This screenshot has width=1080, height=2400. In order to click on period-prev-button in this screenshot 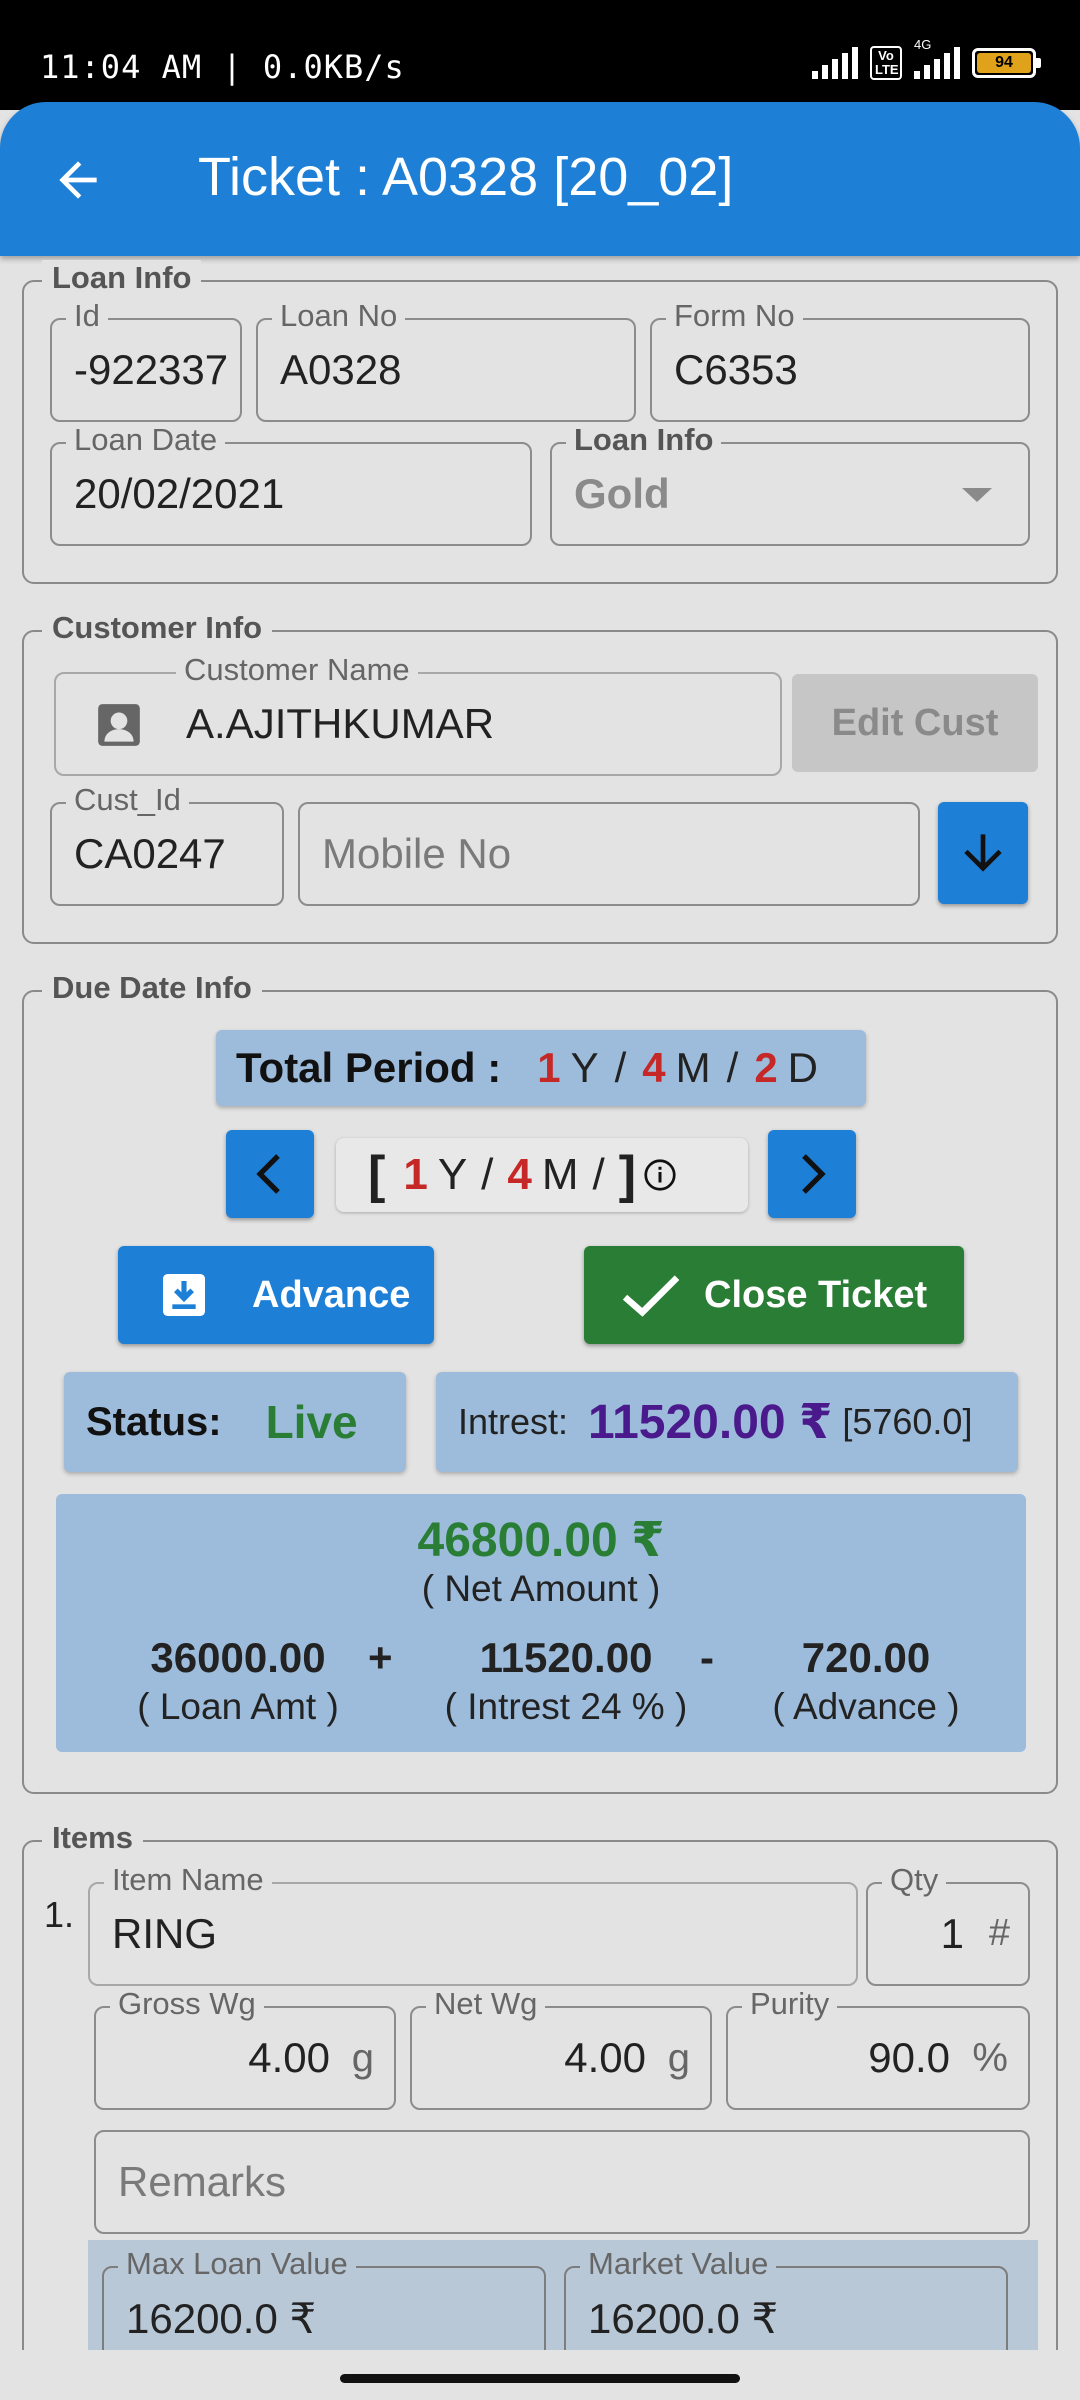, I will do `click(270, 1174)`.